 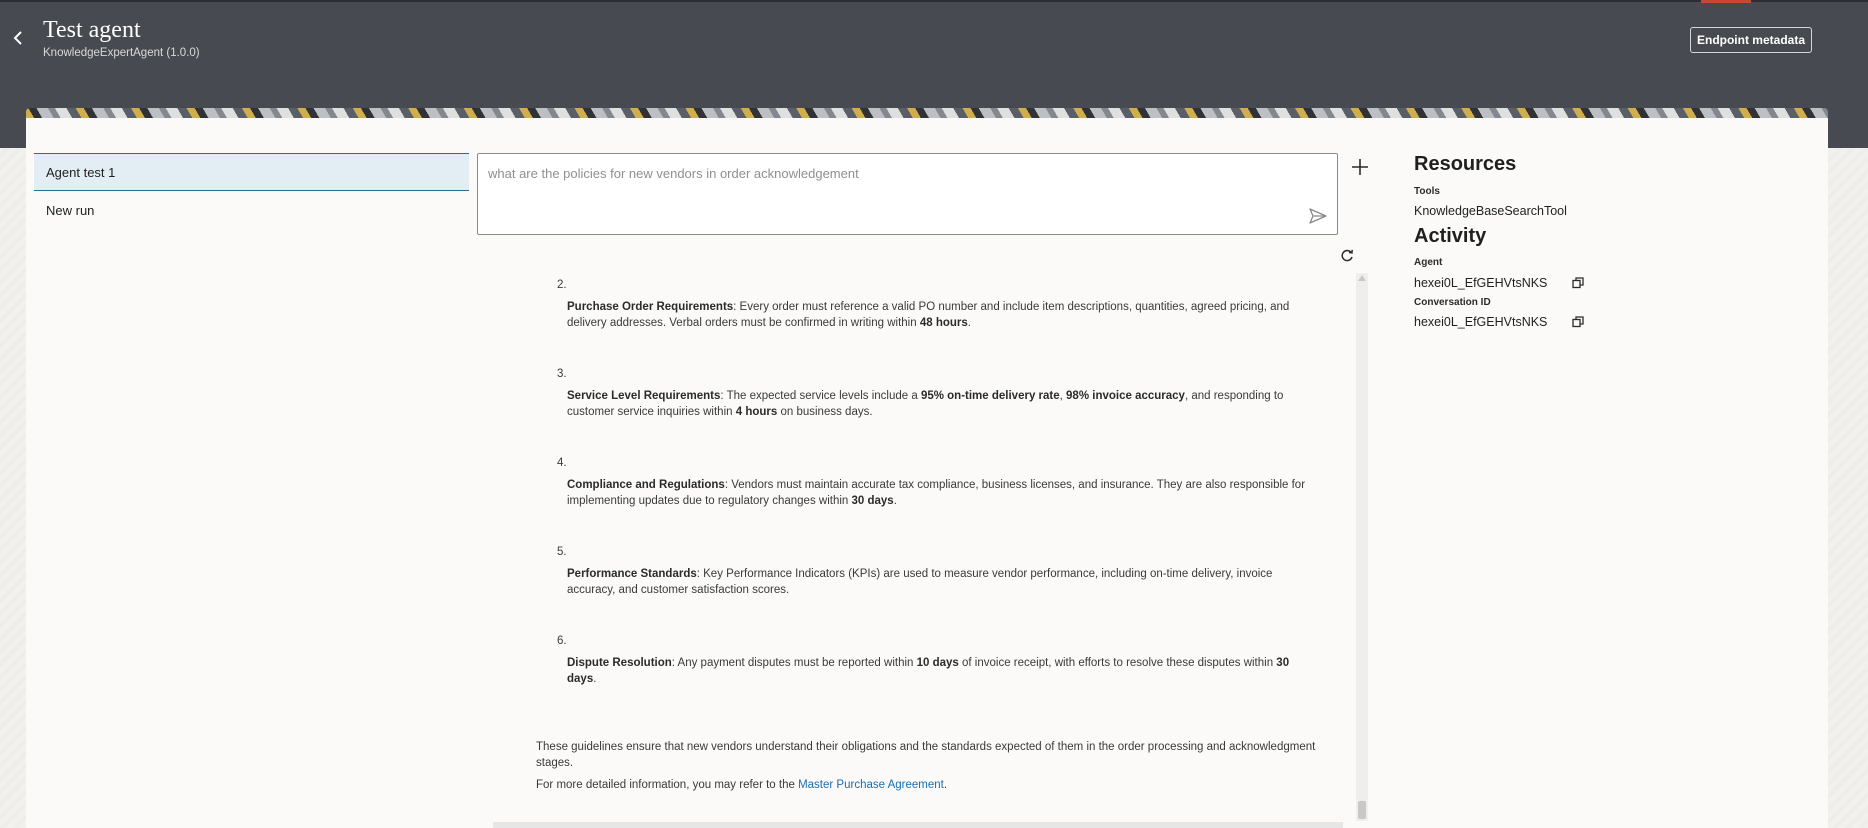 I want to click on send-icon, so click(x=1318, y=216).